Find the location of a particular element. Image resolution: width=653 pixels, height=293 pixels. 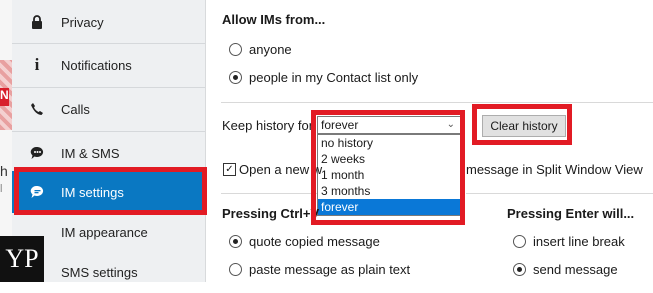

dropdown-option: 2 weeks is located at coordinates (389, 159).